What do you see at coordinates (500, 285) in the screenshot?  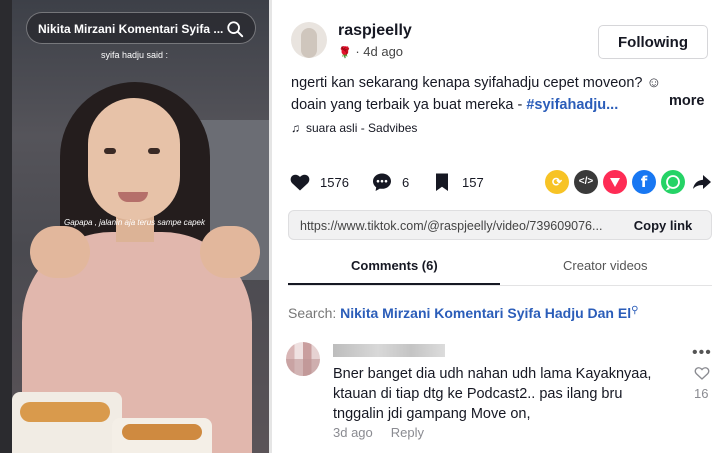 I see `tab-divider` at bounding box center [500, 285].